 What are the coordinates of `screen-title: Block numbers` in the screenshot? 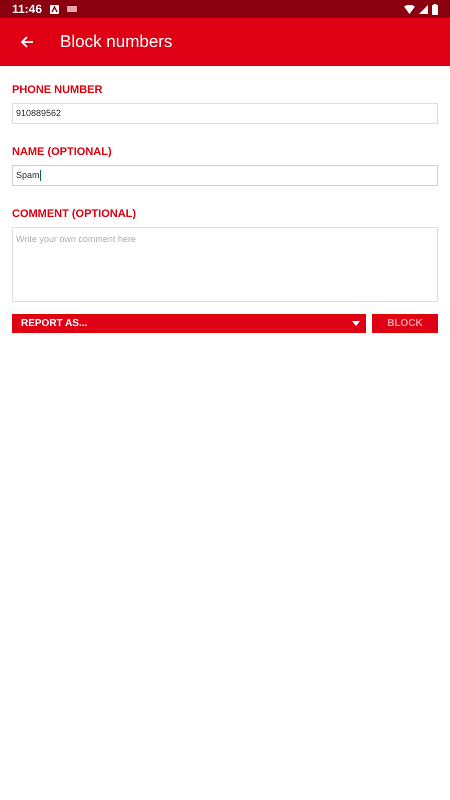 It's located at (116, 42).